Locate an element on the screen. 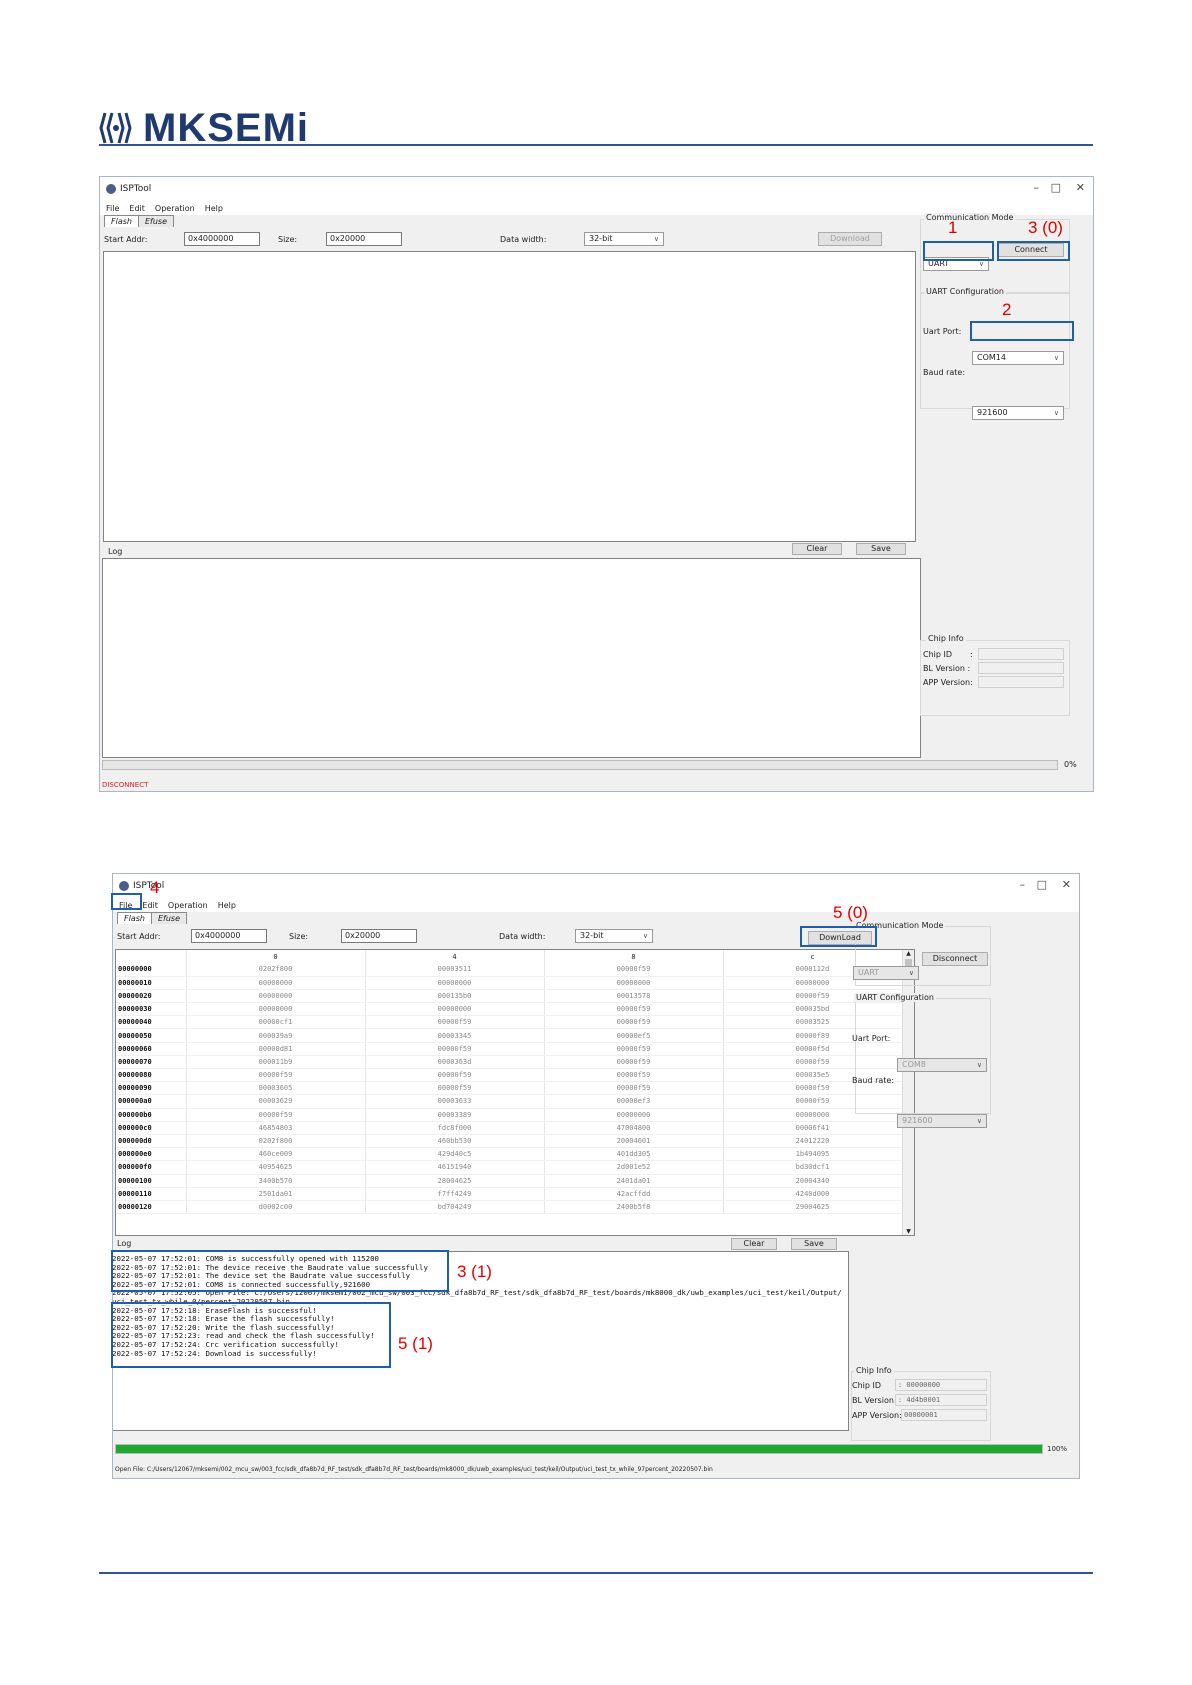 Image resolution: width=1192 pixels, height=1685 pixels. grid-value-cell: 00006f41 is located at coordinates (813, 1128).